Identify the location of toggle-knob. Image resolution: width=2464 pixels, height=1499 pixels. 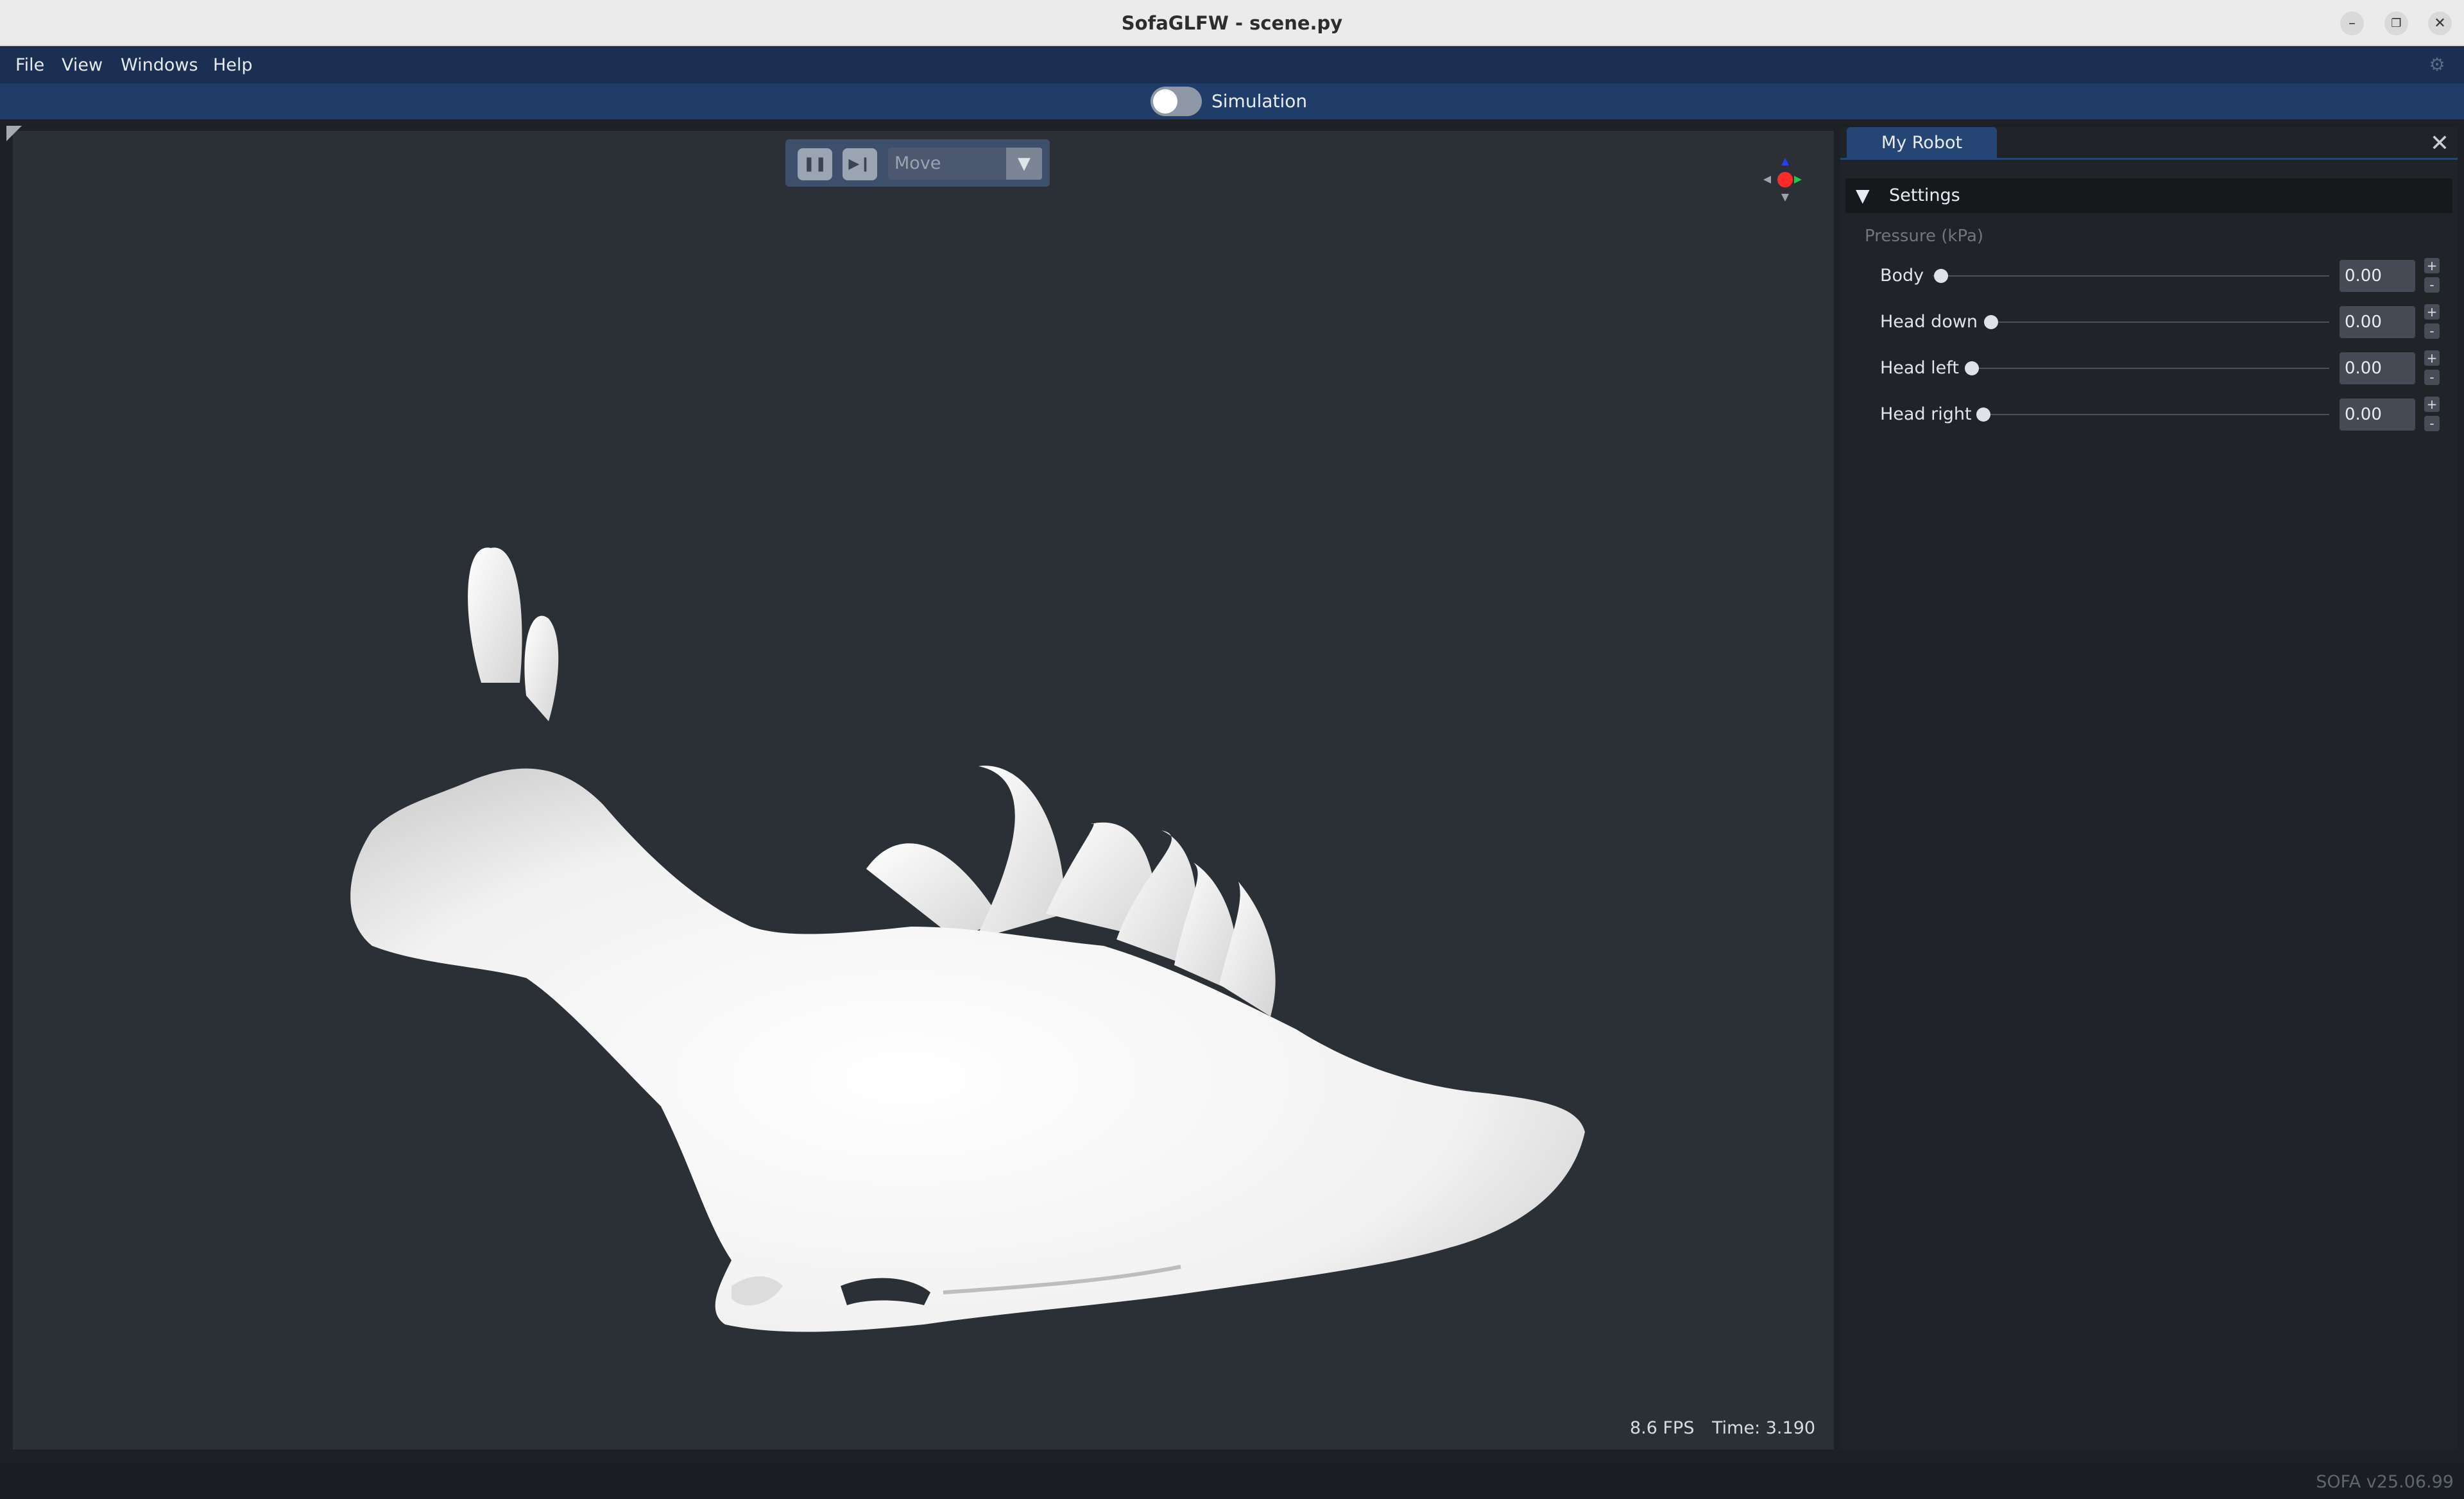
(1165, 101).